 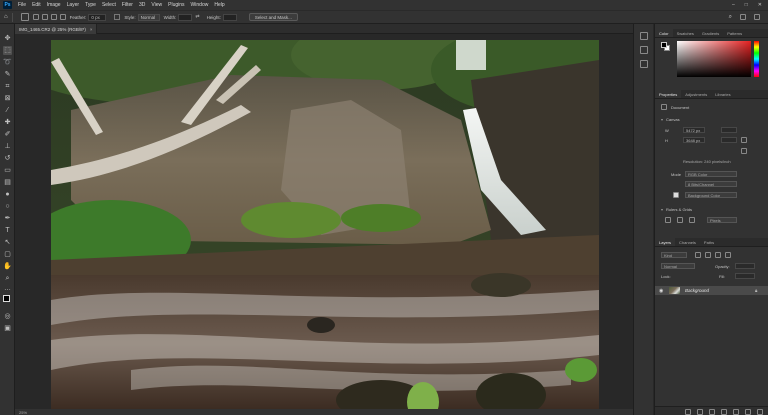 What do you see at coordinates (729, 140) in the screenshot?
I see `canvas-y-field` at bounding box center [729, 140].